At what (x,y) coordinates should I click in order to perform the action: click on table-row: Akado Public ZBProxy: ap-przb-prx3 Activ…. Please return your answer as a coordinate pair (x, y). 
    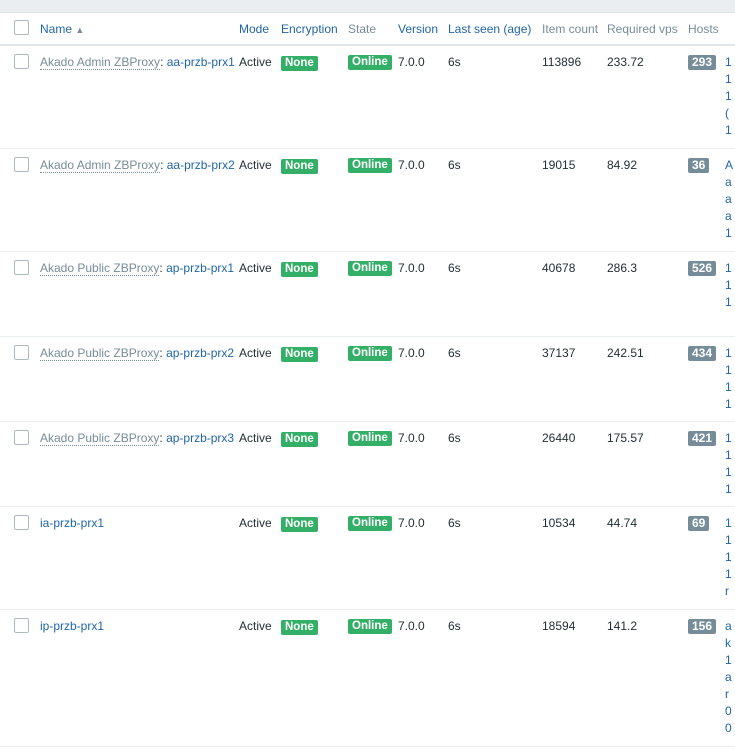
    Looking at the image, I should click on (367, 464).